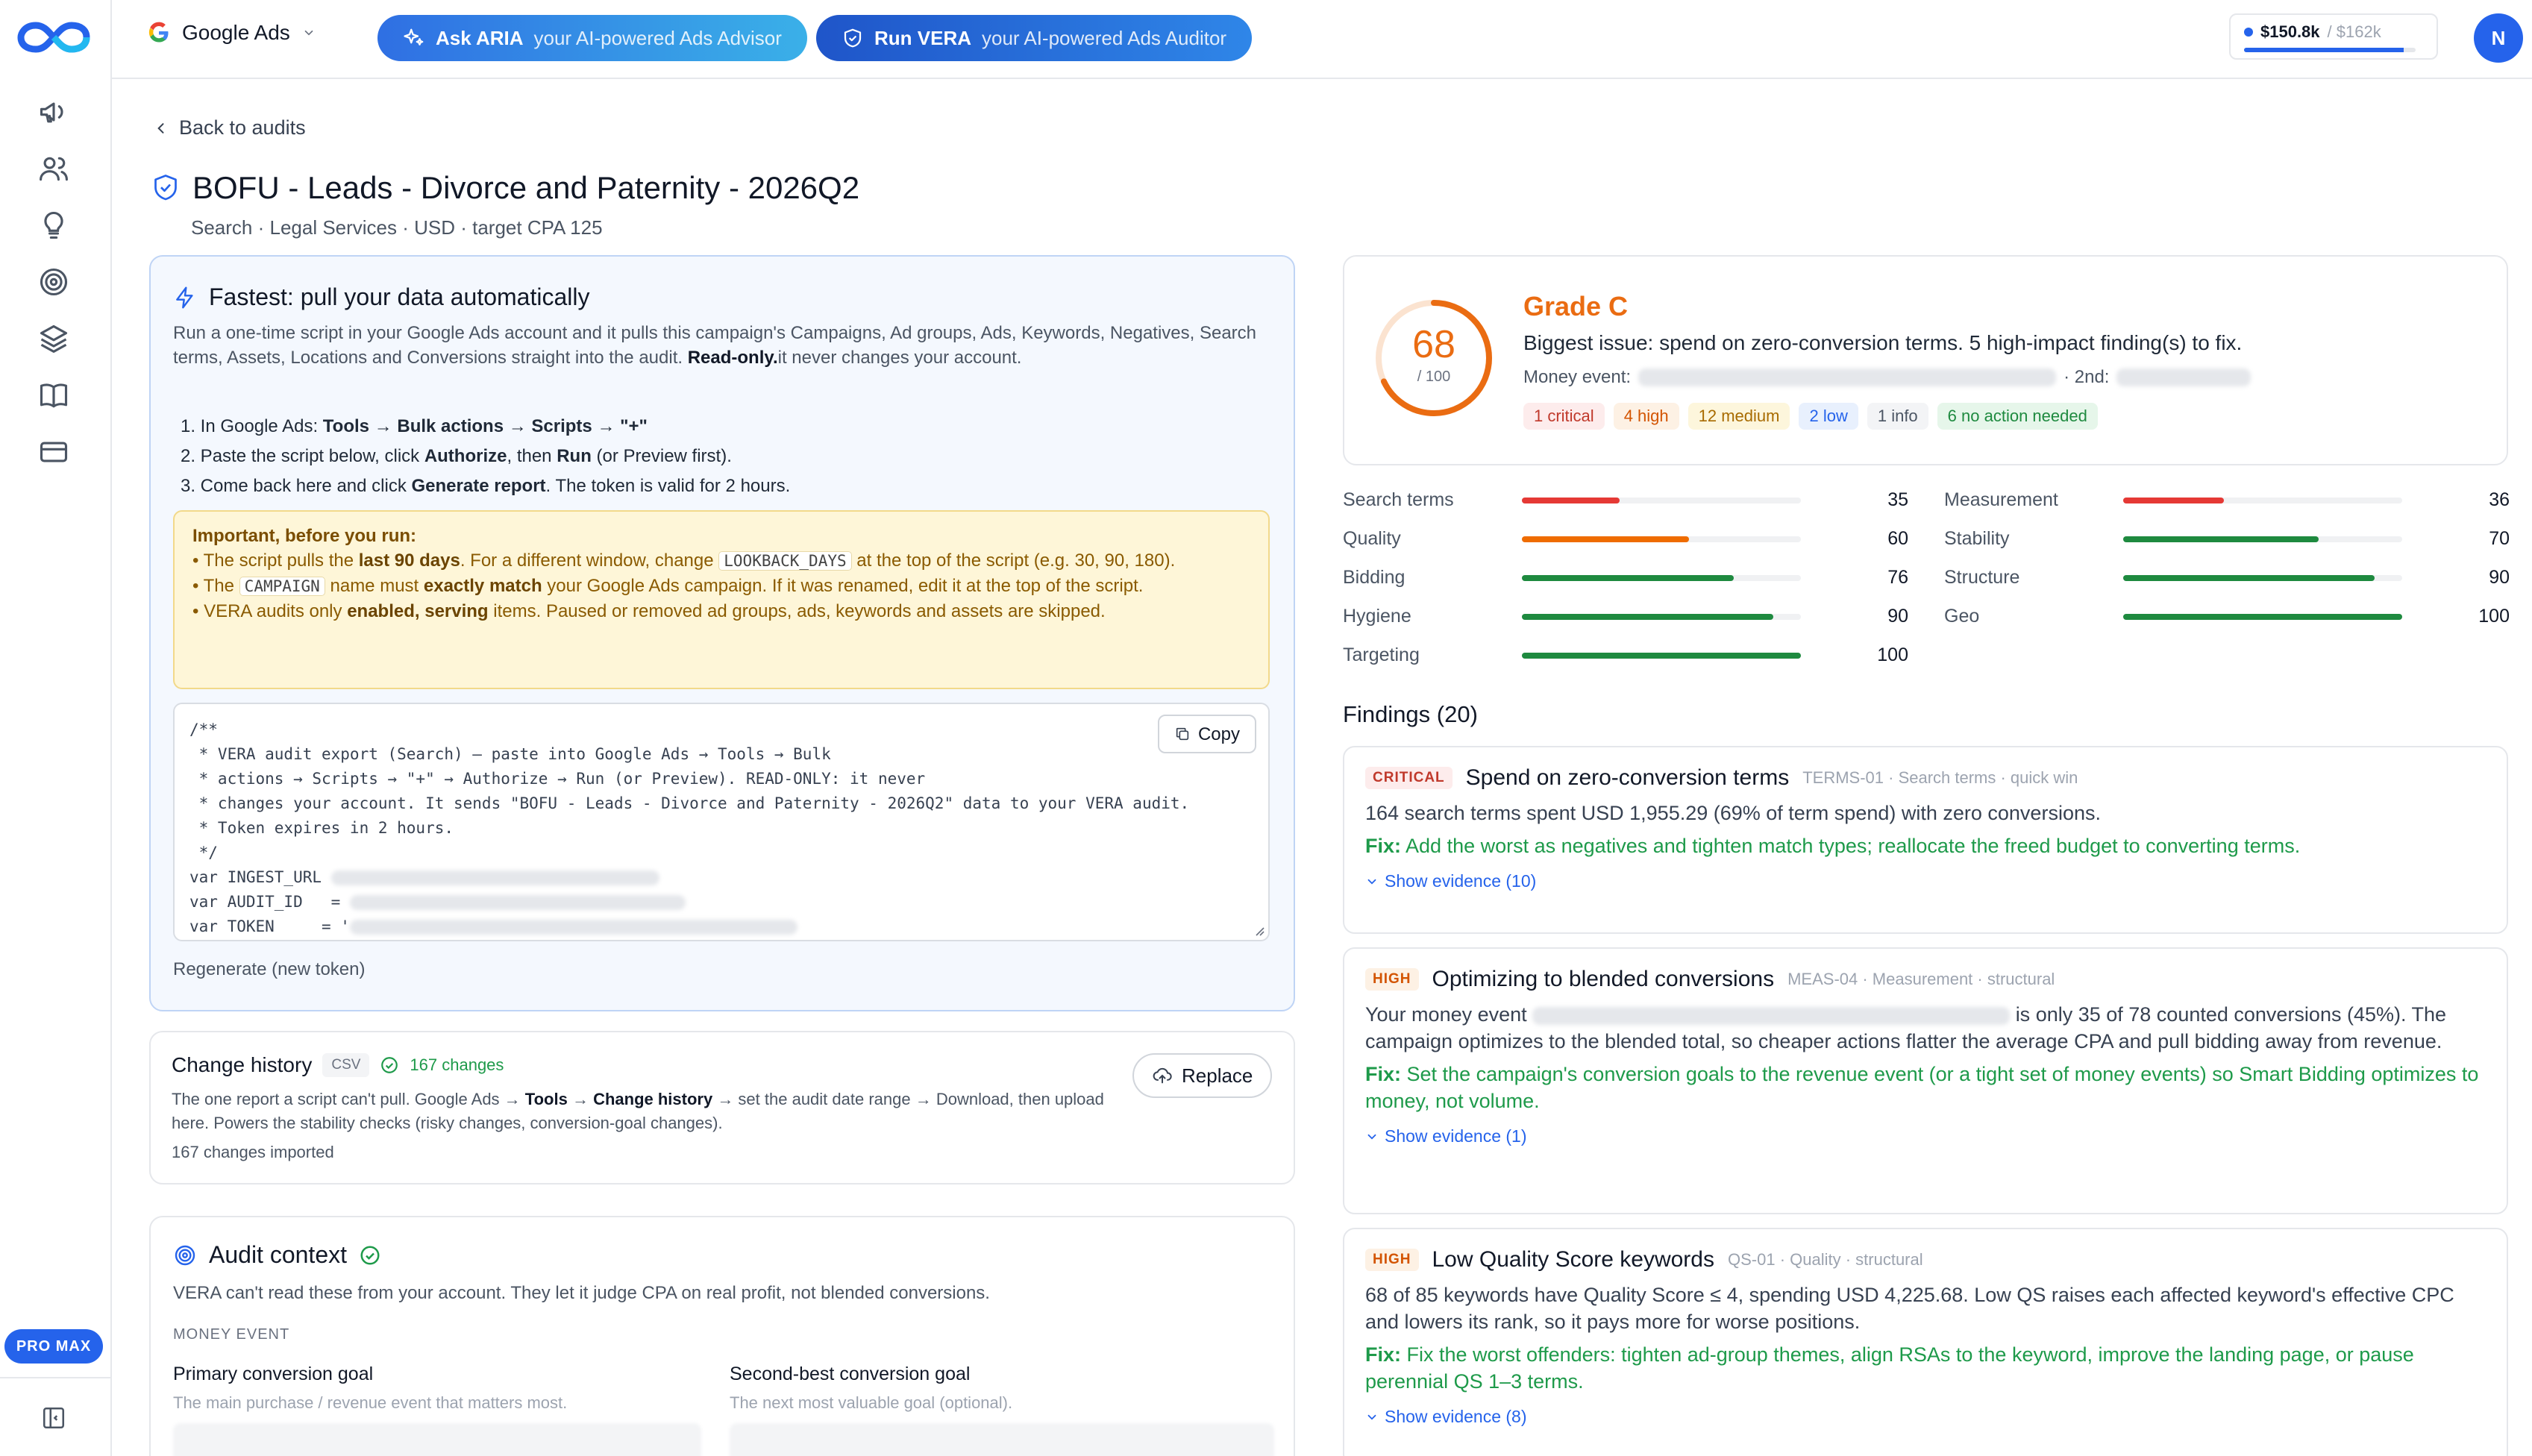  Describe the element at coordinates (160, 128) in the screenshot. I see `chevron-left-icon` at that location.